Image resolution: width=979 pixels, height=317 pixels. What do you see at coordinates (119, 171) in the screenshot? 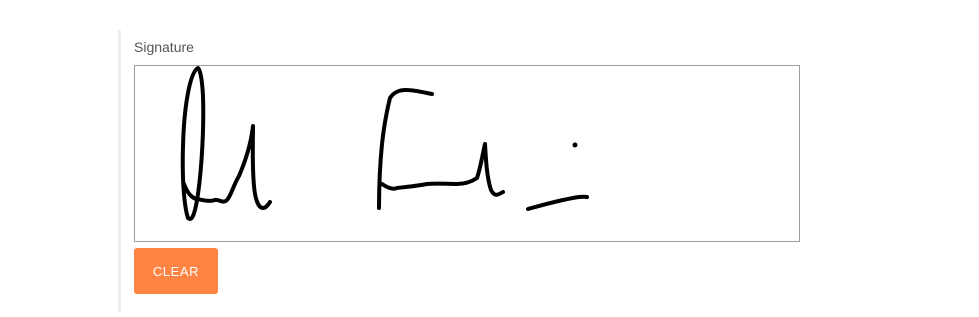
I see `left-divider` at bounding box center [119, 171].